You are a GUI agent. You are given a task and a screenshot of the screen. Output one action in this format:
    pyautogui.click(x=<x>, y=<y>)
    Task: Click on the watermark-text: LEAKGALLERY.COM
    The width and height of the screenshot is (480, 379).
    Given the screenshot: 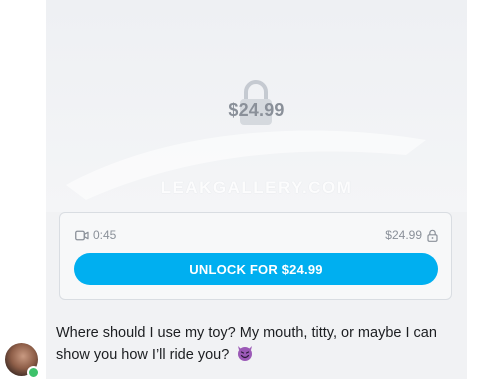 What is the action you would take?
    pyautogui.click(x=256, y=187)
    